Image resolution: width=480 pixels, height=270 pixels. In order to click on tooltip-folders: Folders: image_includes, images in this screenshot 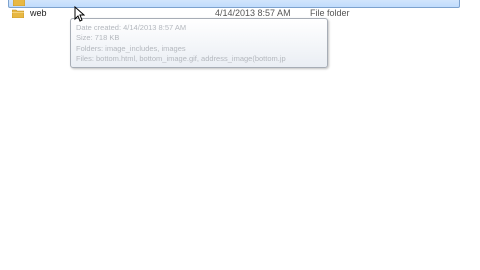, I will do `click(131, 48)`.